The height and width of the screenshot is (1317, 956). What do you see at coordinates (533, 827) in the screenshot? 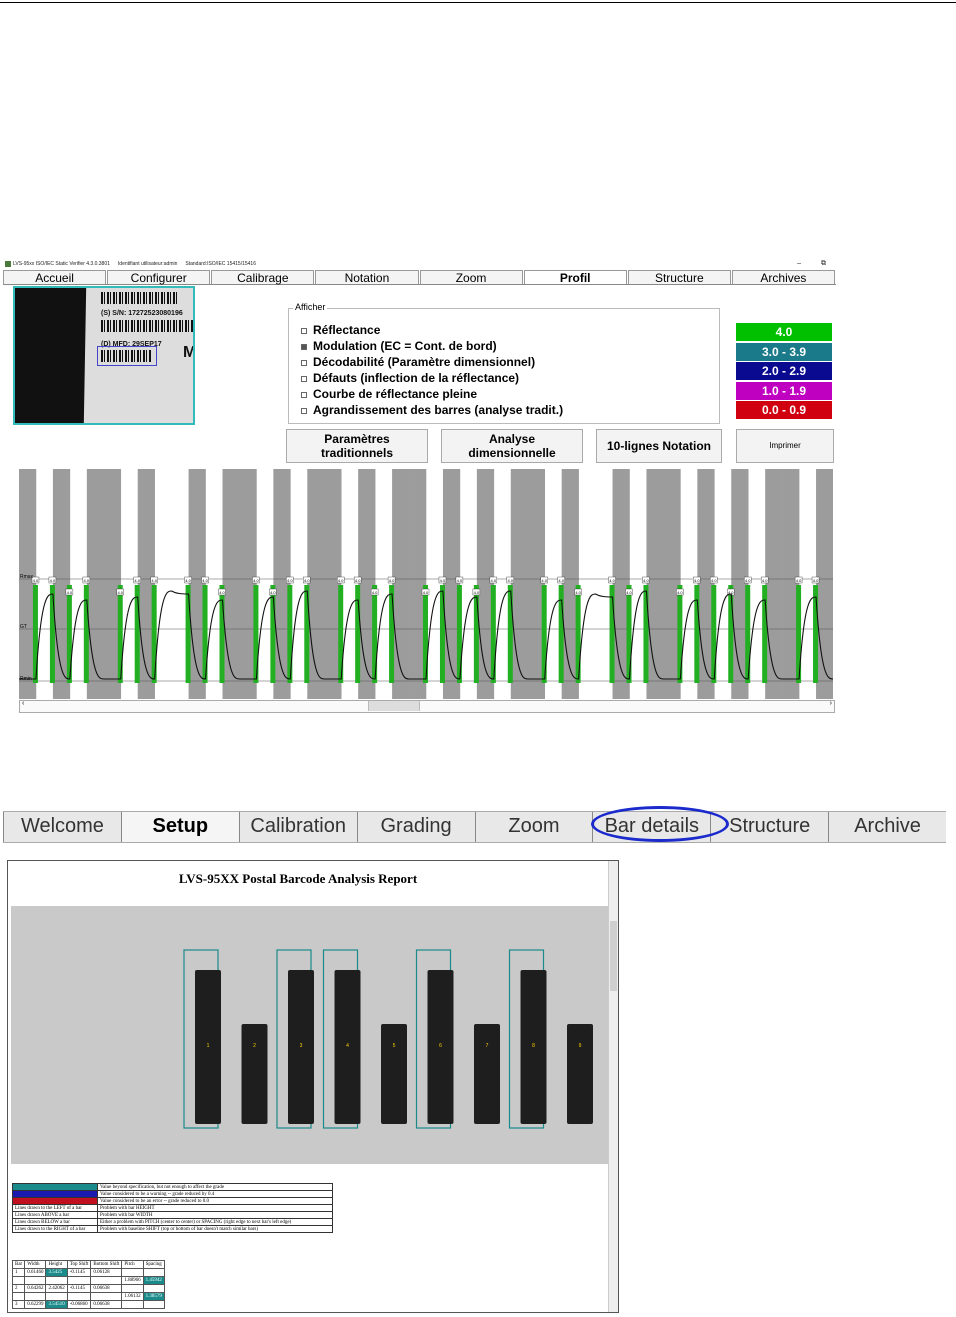
I see `tab-en-4: Zoom` at bounding box center [533, 827].